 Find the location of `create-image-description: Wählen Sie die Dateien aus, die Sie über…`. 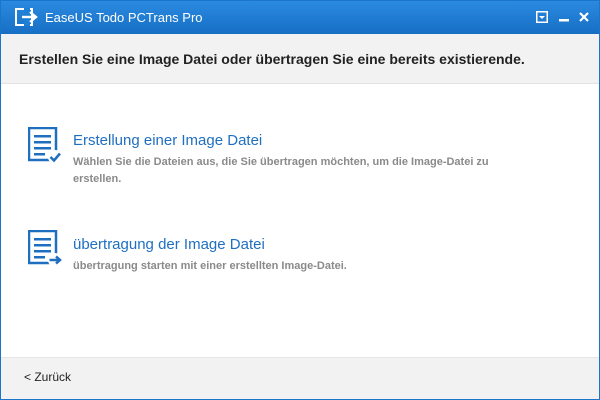

create-image-description: Wählen Sie die Dateien aus, die Sie über… is located at coordinates (281, 170).